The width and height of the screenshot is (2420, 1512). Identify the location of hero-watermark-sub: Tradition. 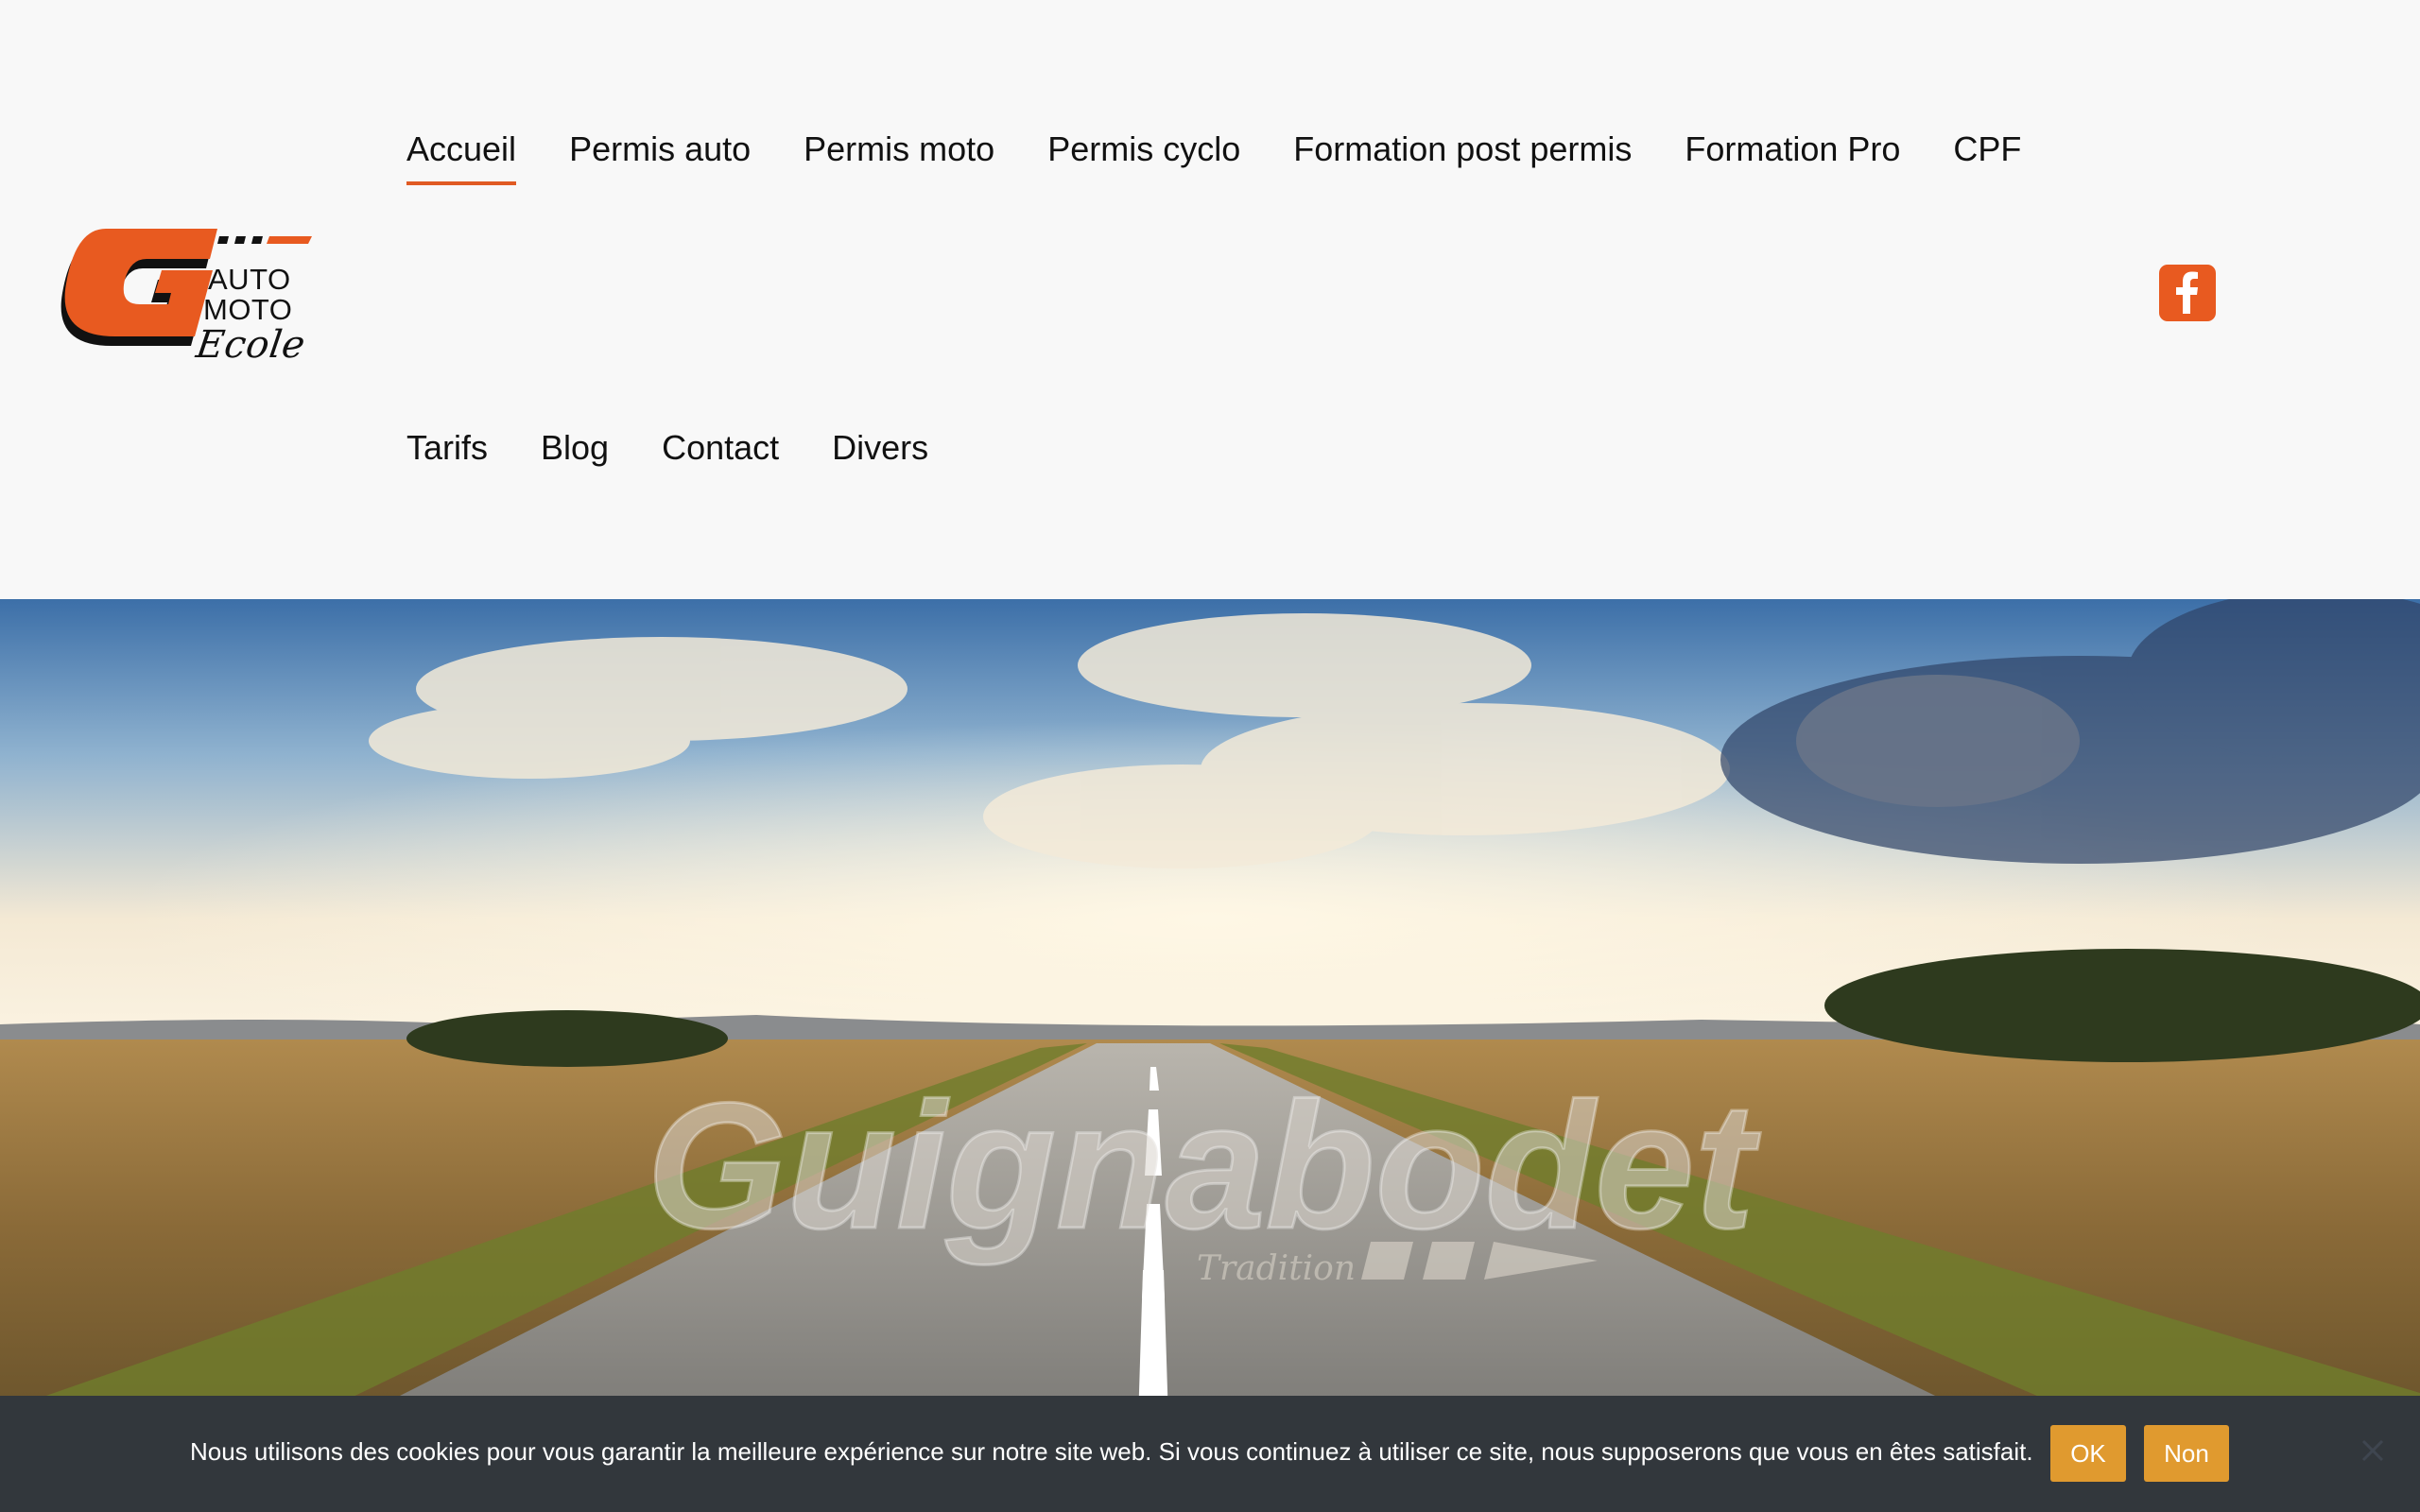
(1276, 1268).